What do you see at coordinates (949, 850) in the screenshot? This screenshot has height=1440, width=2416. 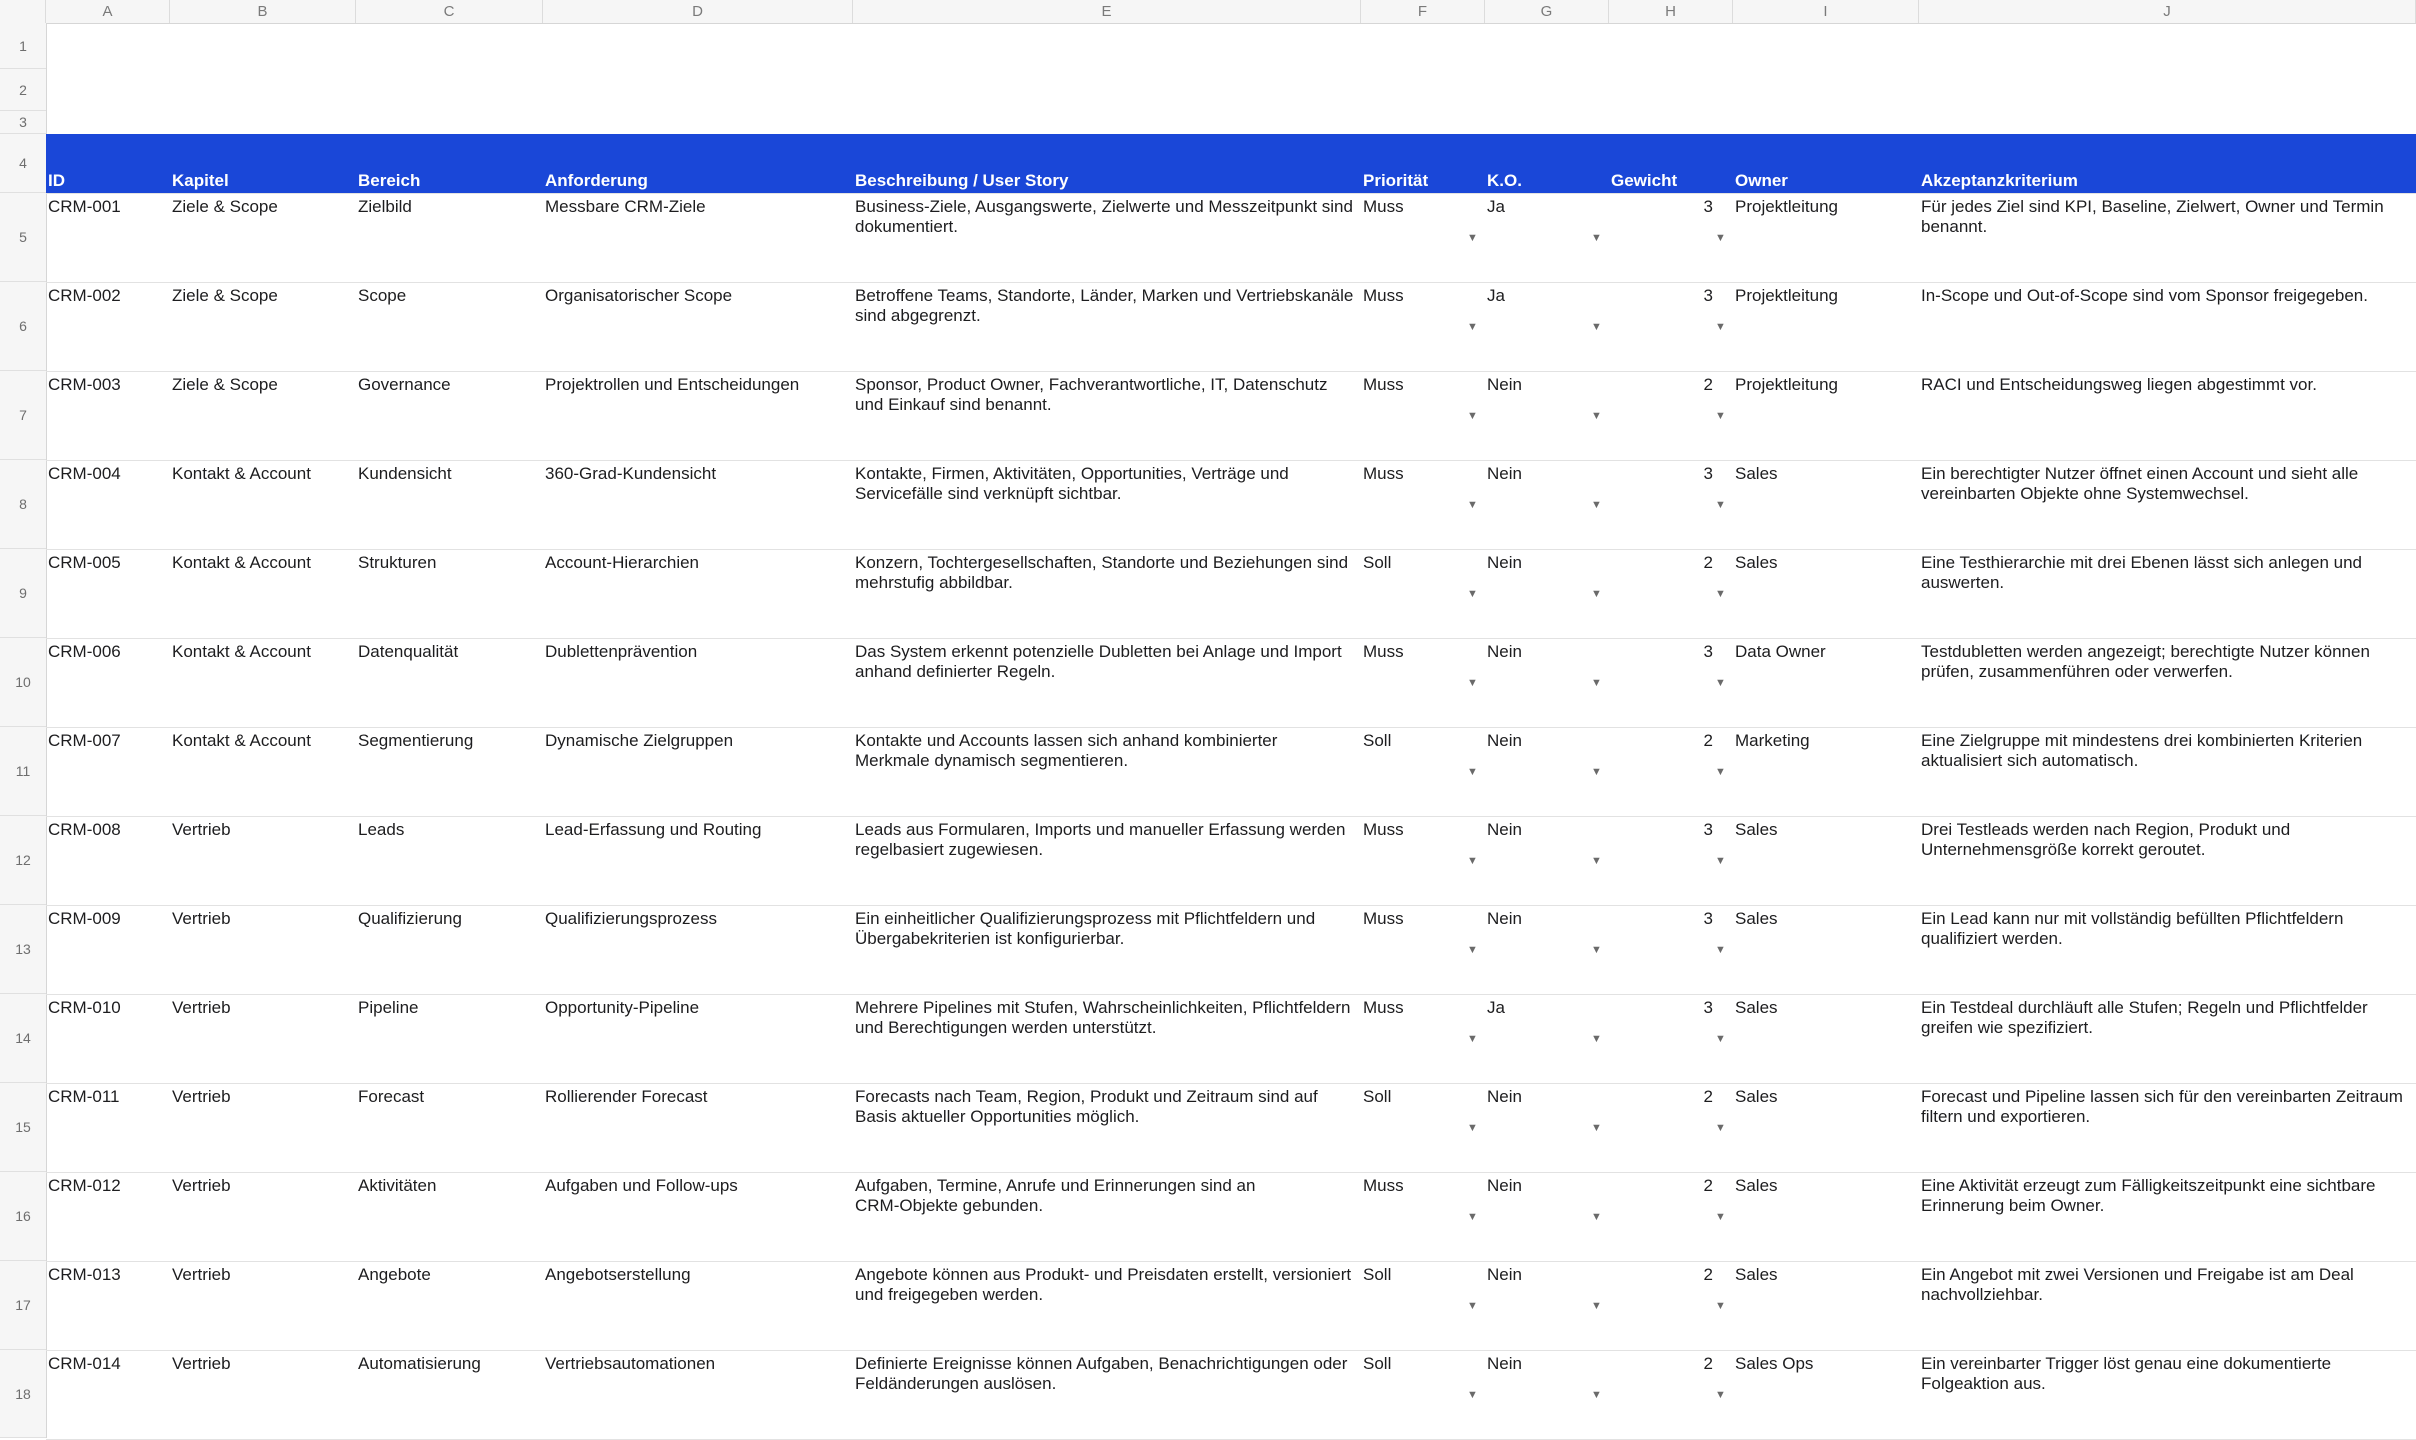 I see `cell-beschreibung: regelbasiert zugewiesen.` at bounding box center [949, 850].